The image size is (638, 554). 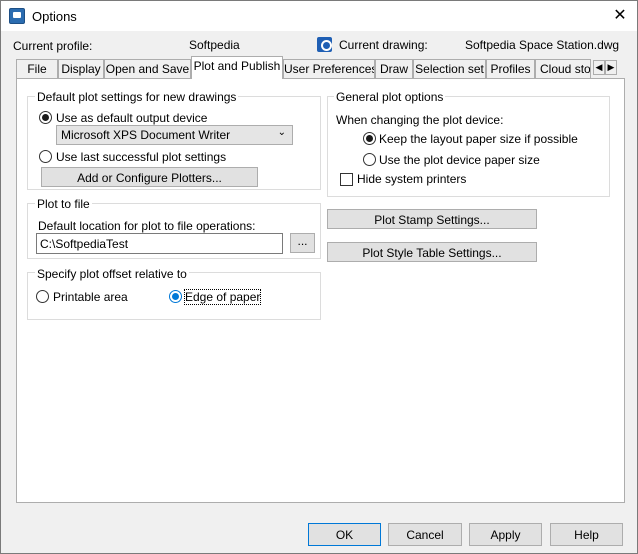 What do you see at coordinates (412, 179) in the screenshot?
I see `hide-system-printers-label: Hide system printers` at bounding box center [412, 179].